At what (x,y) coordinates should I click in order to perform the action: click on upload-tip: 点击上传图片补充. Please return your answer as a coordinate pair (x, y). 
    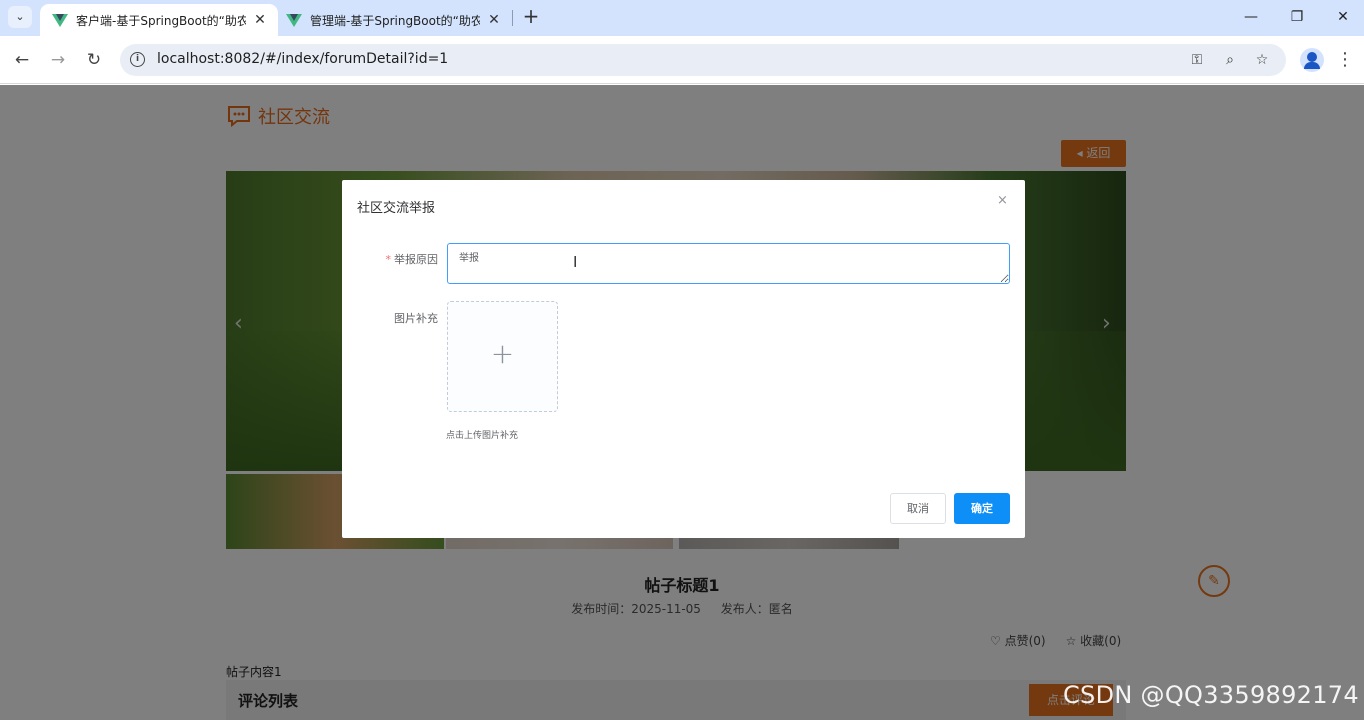
    Looking at the image, I should click on (482, 436).